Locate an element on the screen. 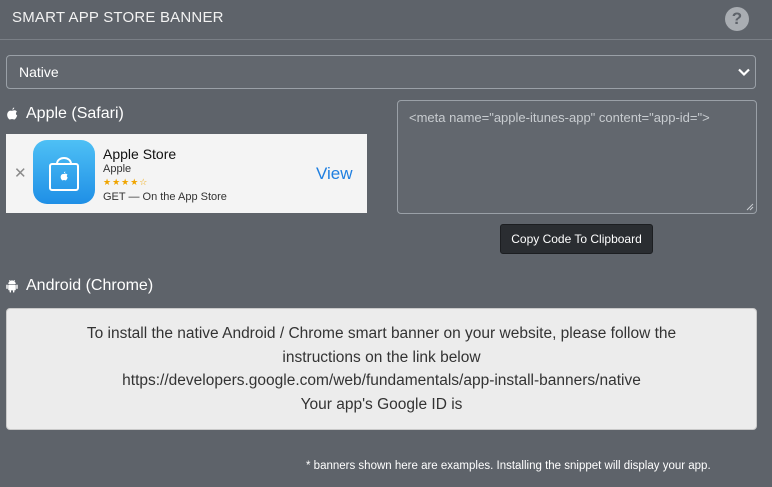 Image resolution: width=772 pixels, height=487 pixels. android-logo-icon is located at coordinates (12, 286).